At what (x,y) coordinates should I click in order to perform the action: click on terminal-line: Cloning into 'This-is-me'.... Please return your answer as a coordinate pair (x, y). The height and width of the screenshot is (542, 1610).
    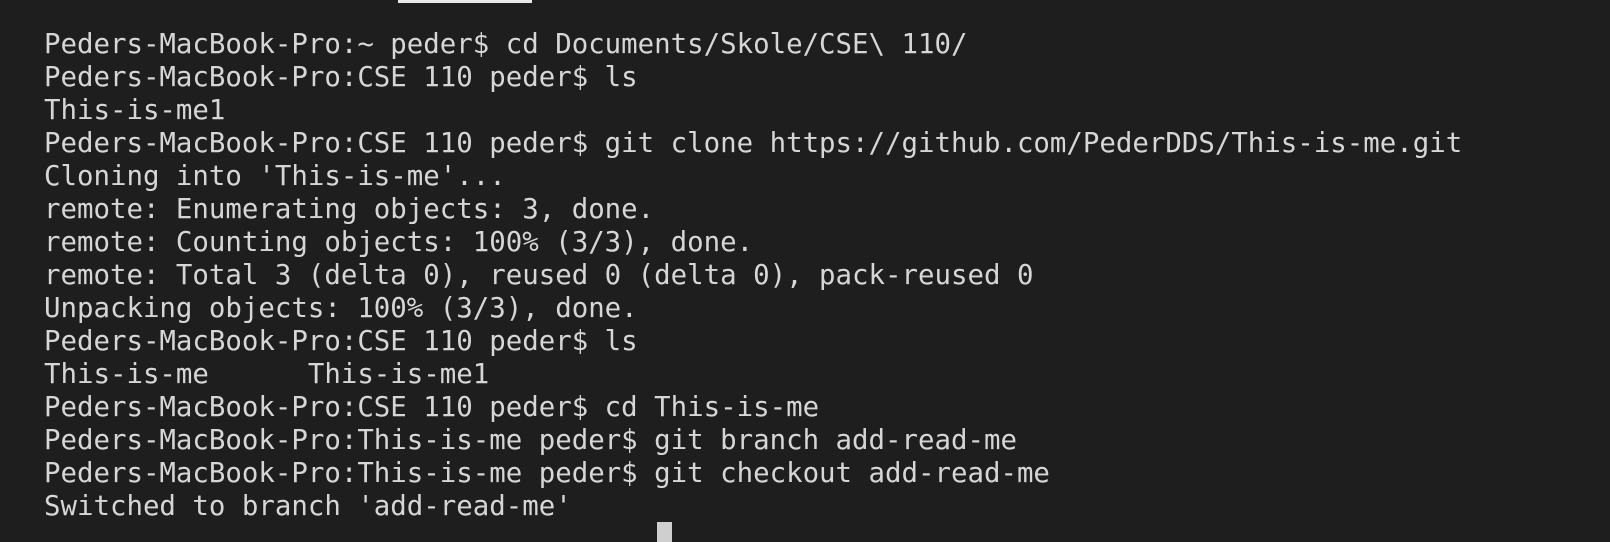
    Looking at the image, I should click on (275, 176).